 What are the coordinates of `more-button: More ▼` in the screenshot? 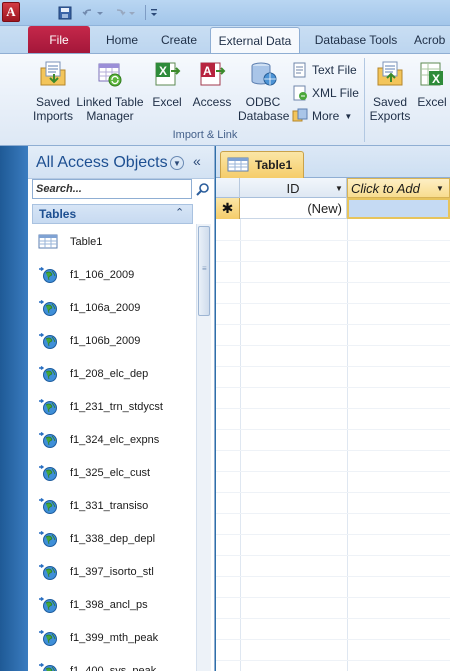 It's located at (322, 116).